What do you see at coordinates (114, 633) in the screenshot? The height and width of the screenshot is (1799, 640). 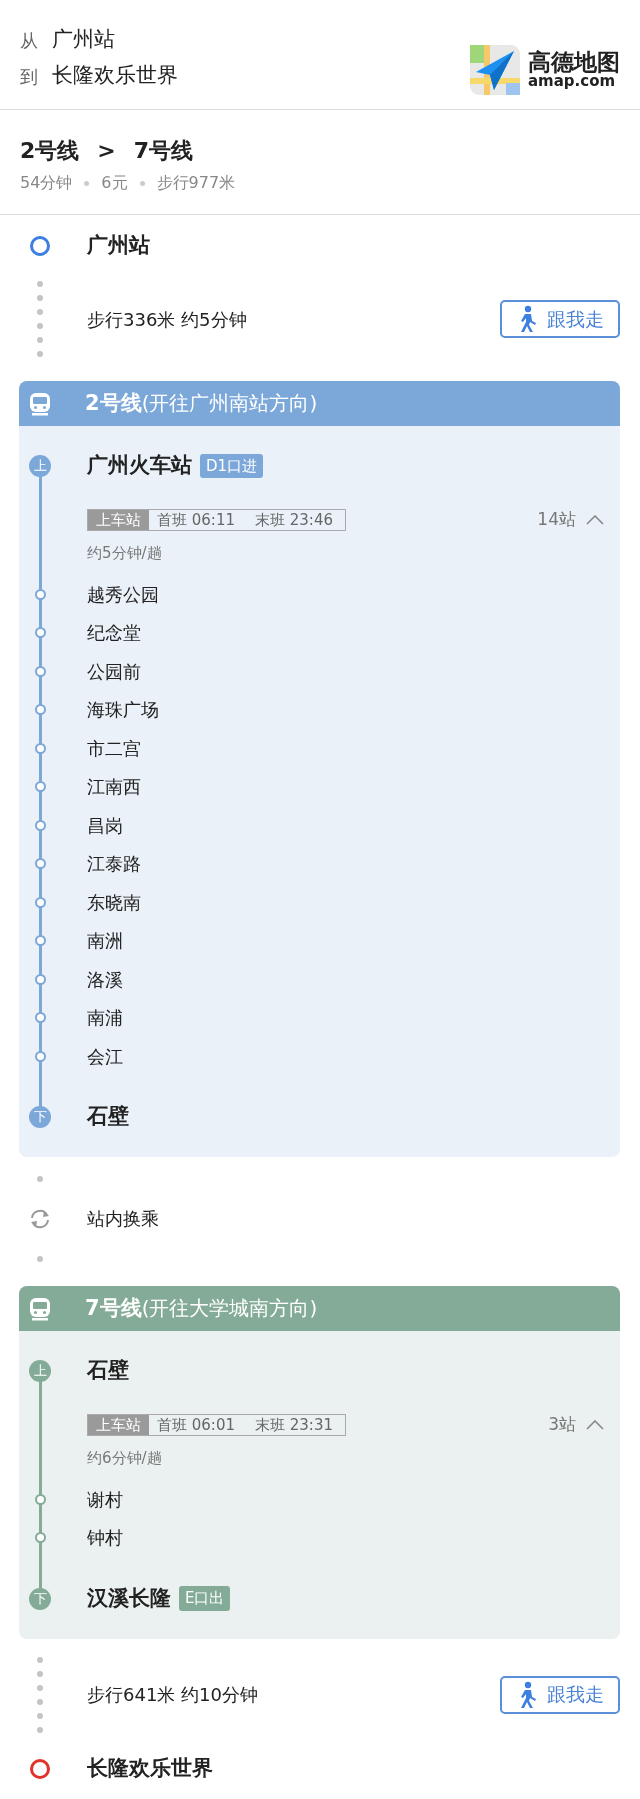 I see `stop-name: 纪念堂` at bounding box center [114, 633].